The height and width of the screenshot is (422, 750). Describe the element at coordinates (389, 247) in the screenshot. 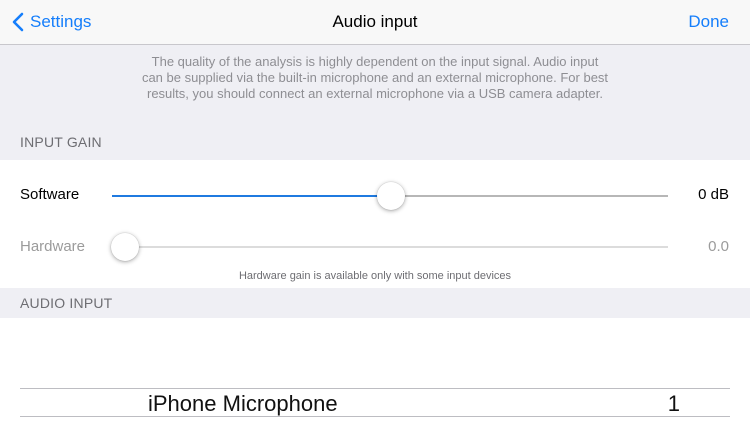

I see `hardware-gain-slider` at that location.